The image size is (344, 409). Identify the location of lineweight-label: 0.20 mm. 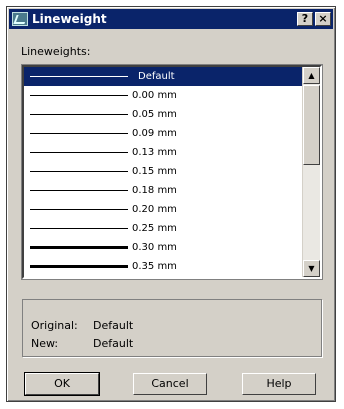
(154, 209).